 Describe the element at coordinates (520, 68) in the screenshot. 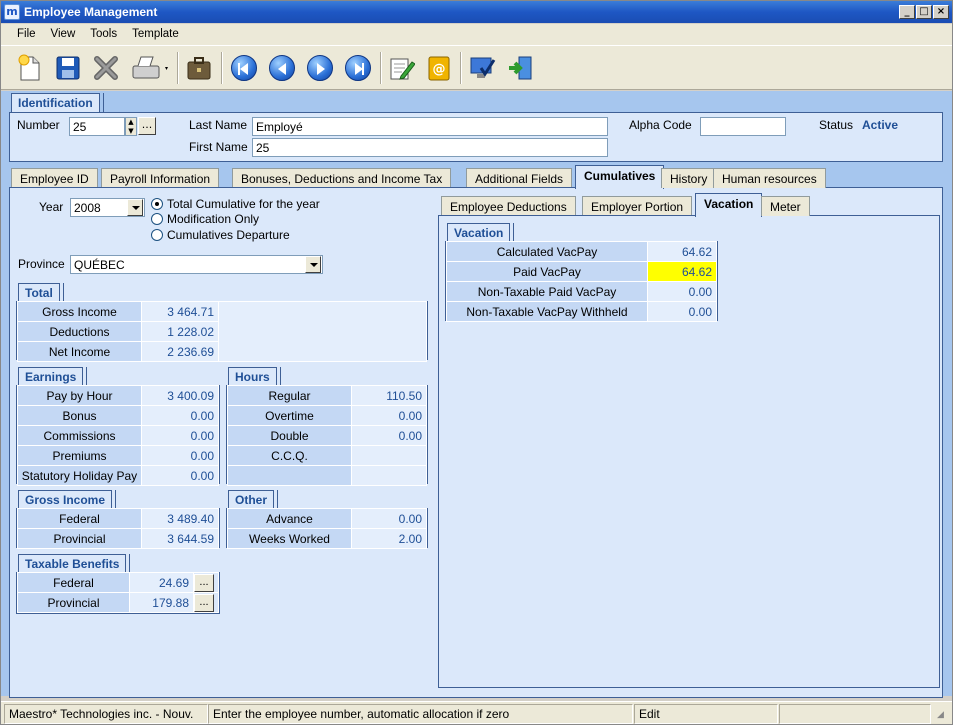

I see `exit-button` at that location.